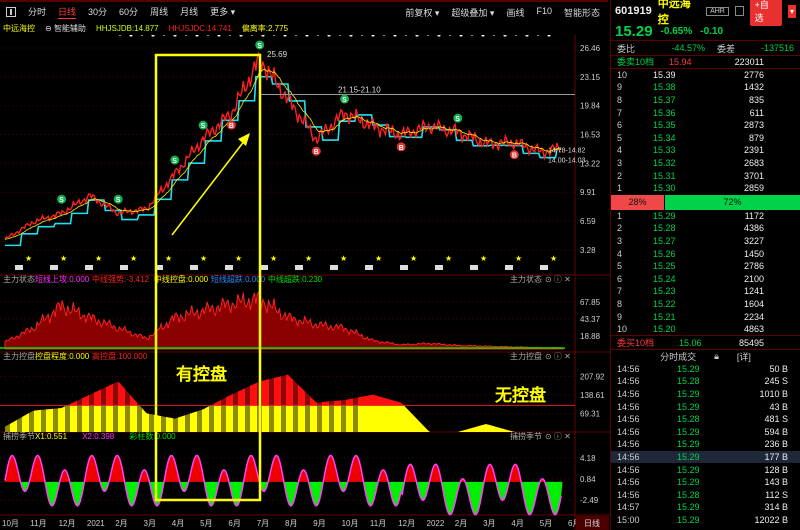 The image size is (800, 530). Describe the element at coordinates (674, 13) in the screenshot. I see `stock-name: 中远海控` at that location.